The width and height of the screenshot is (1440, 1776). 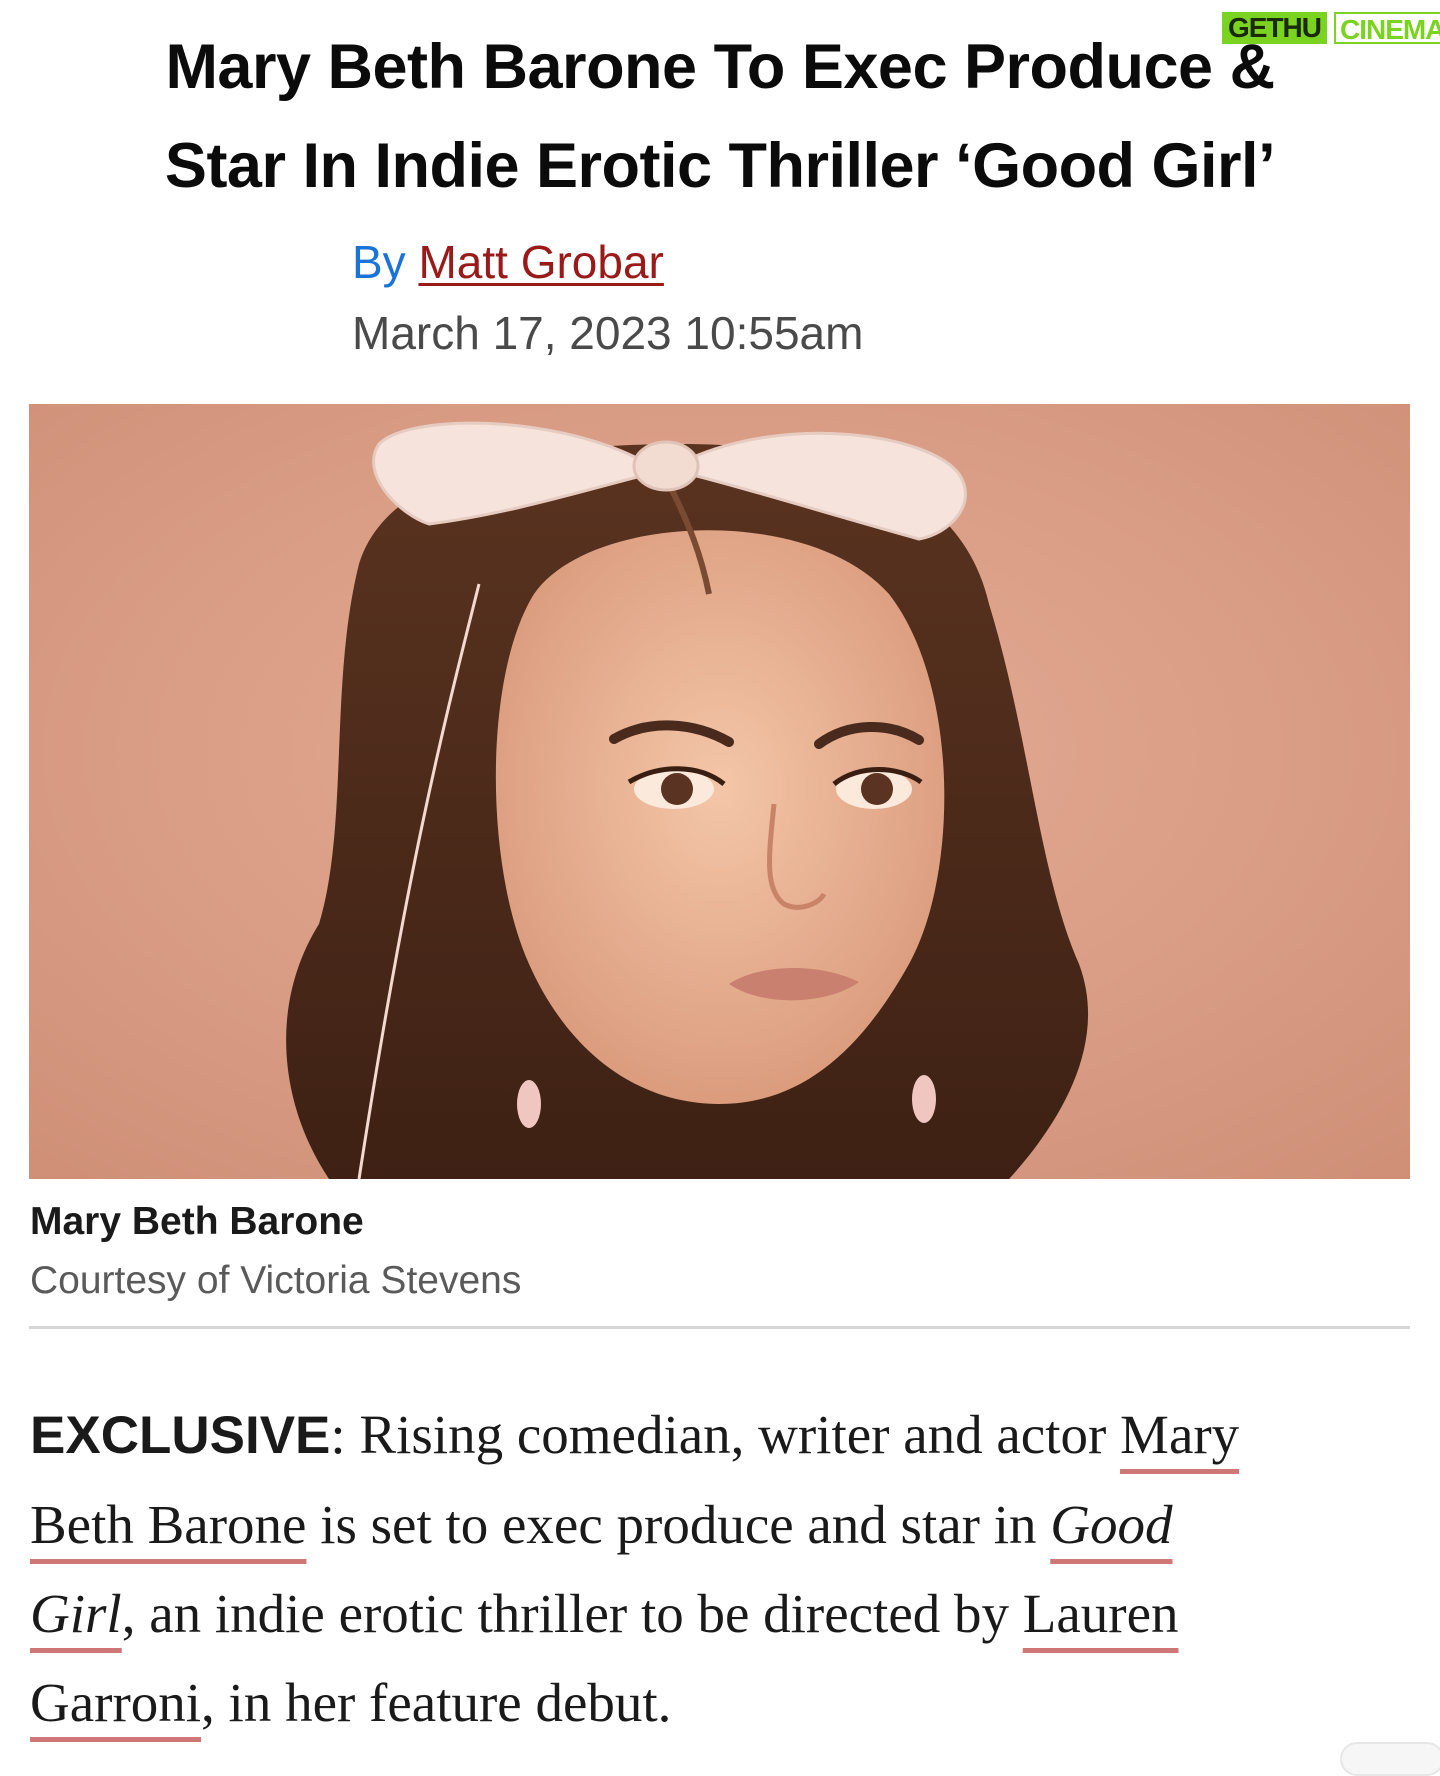 I want to click on person-link-mary-beth-barone: Mary, so click(x=1179, y=1434).